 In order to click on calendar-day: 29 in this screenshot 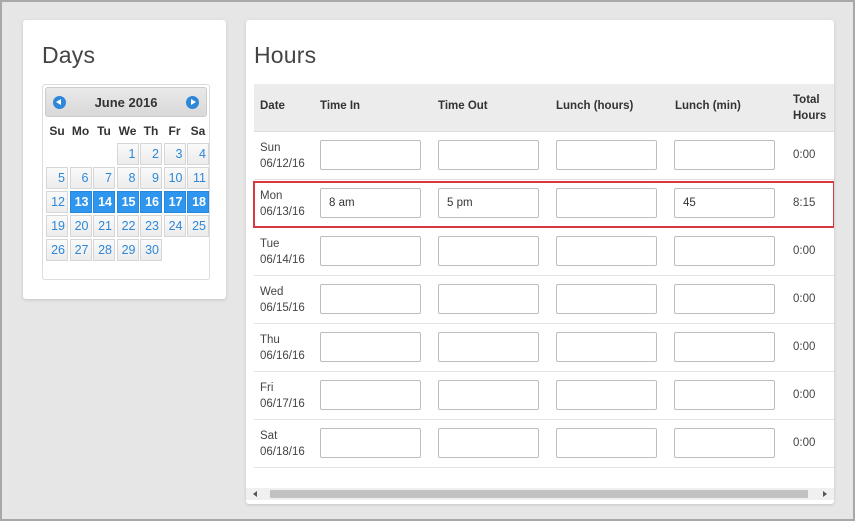, I will do `click(127, 250)`.